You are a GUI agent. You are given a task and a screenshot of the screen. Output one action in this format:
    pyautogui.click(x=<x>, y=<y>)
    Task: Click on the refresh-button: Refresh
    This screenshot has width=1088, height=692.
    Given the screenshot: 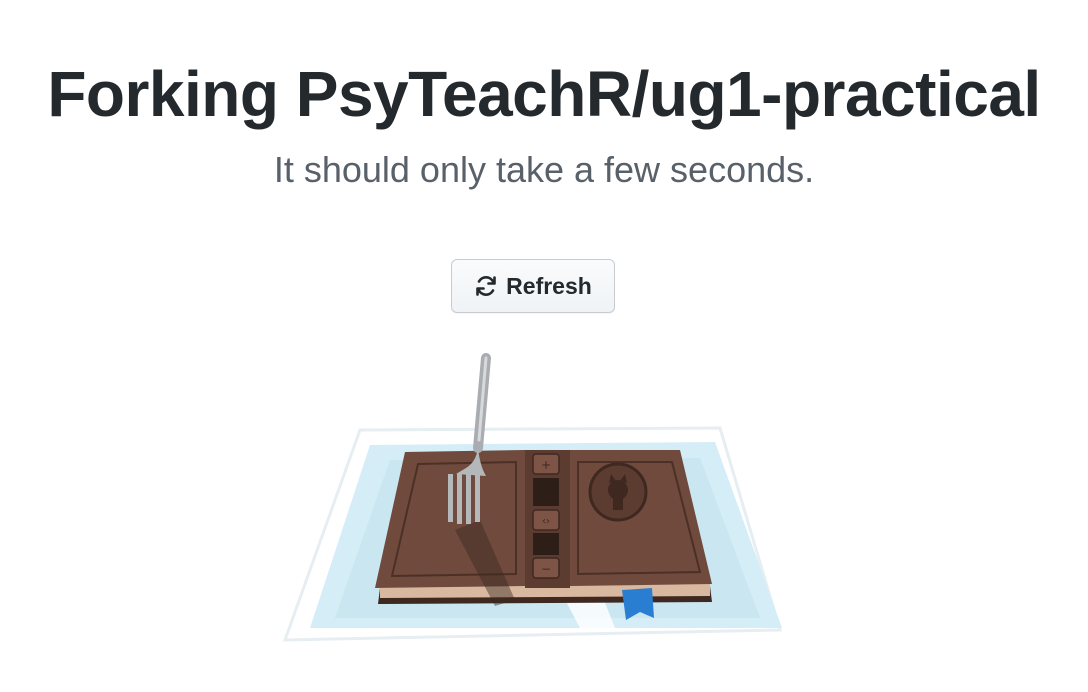 What is the action you would take?
    pyautogui.click(x=533, y=286)
    